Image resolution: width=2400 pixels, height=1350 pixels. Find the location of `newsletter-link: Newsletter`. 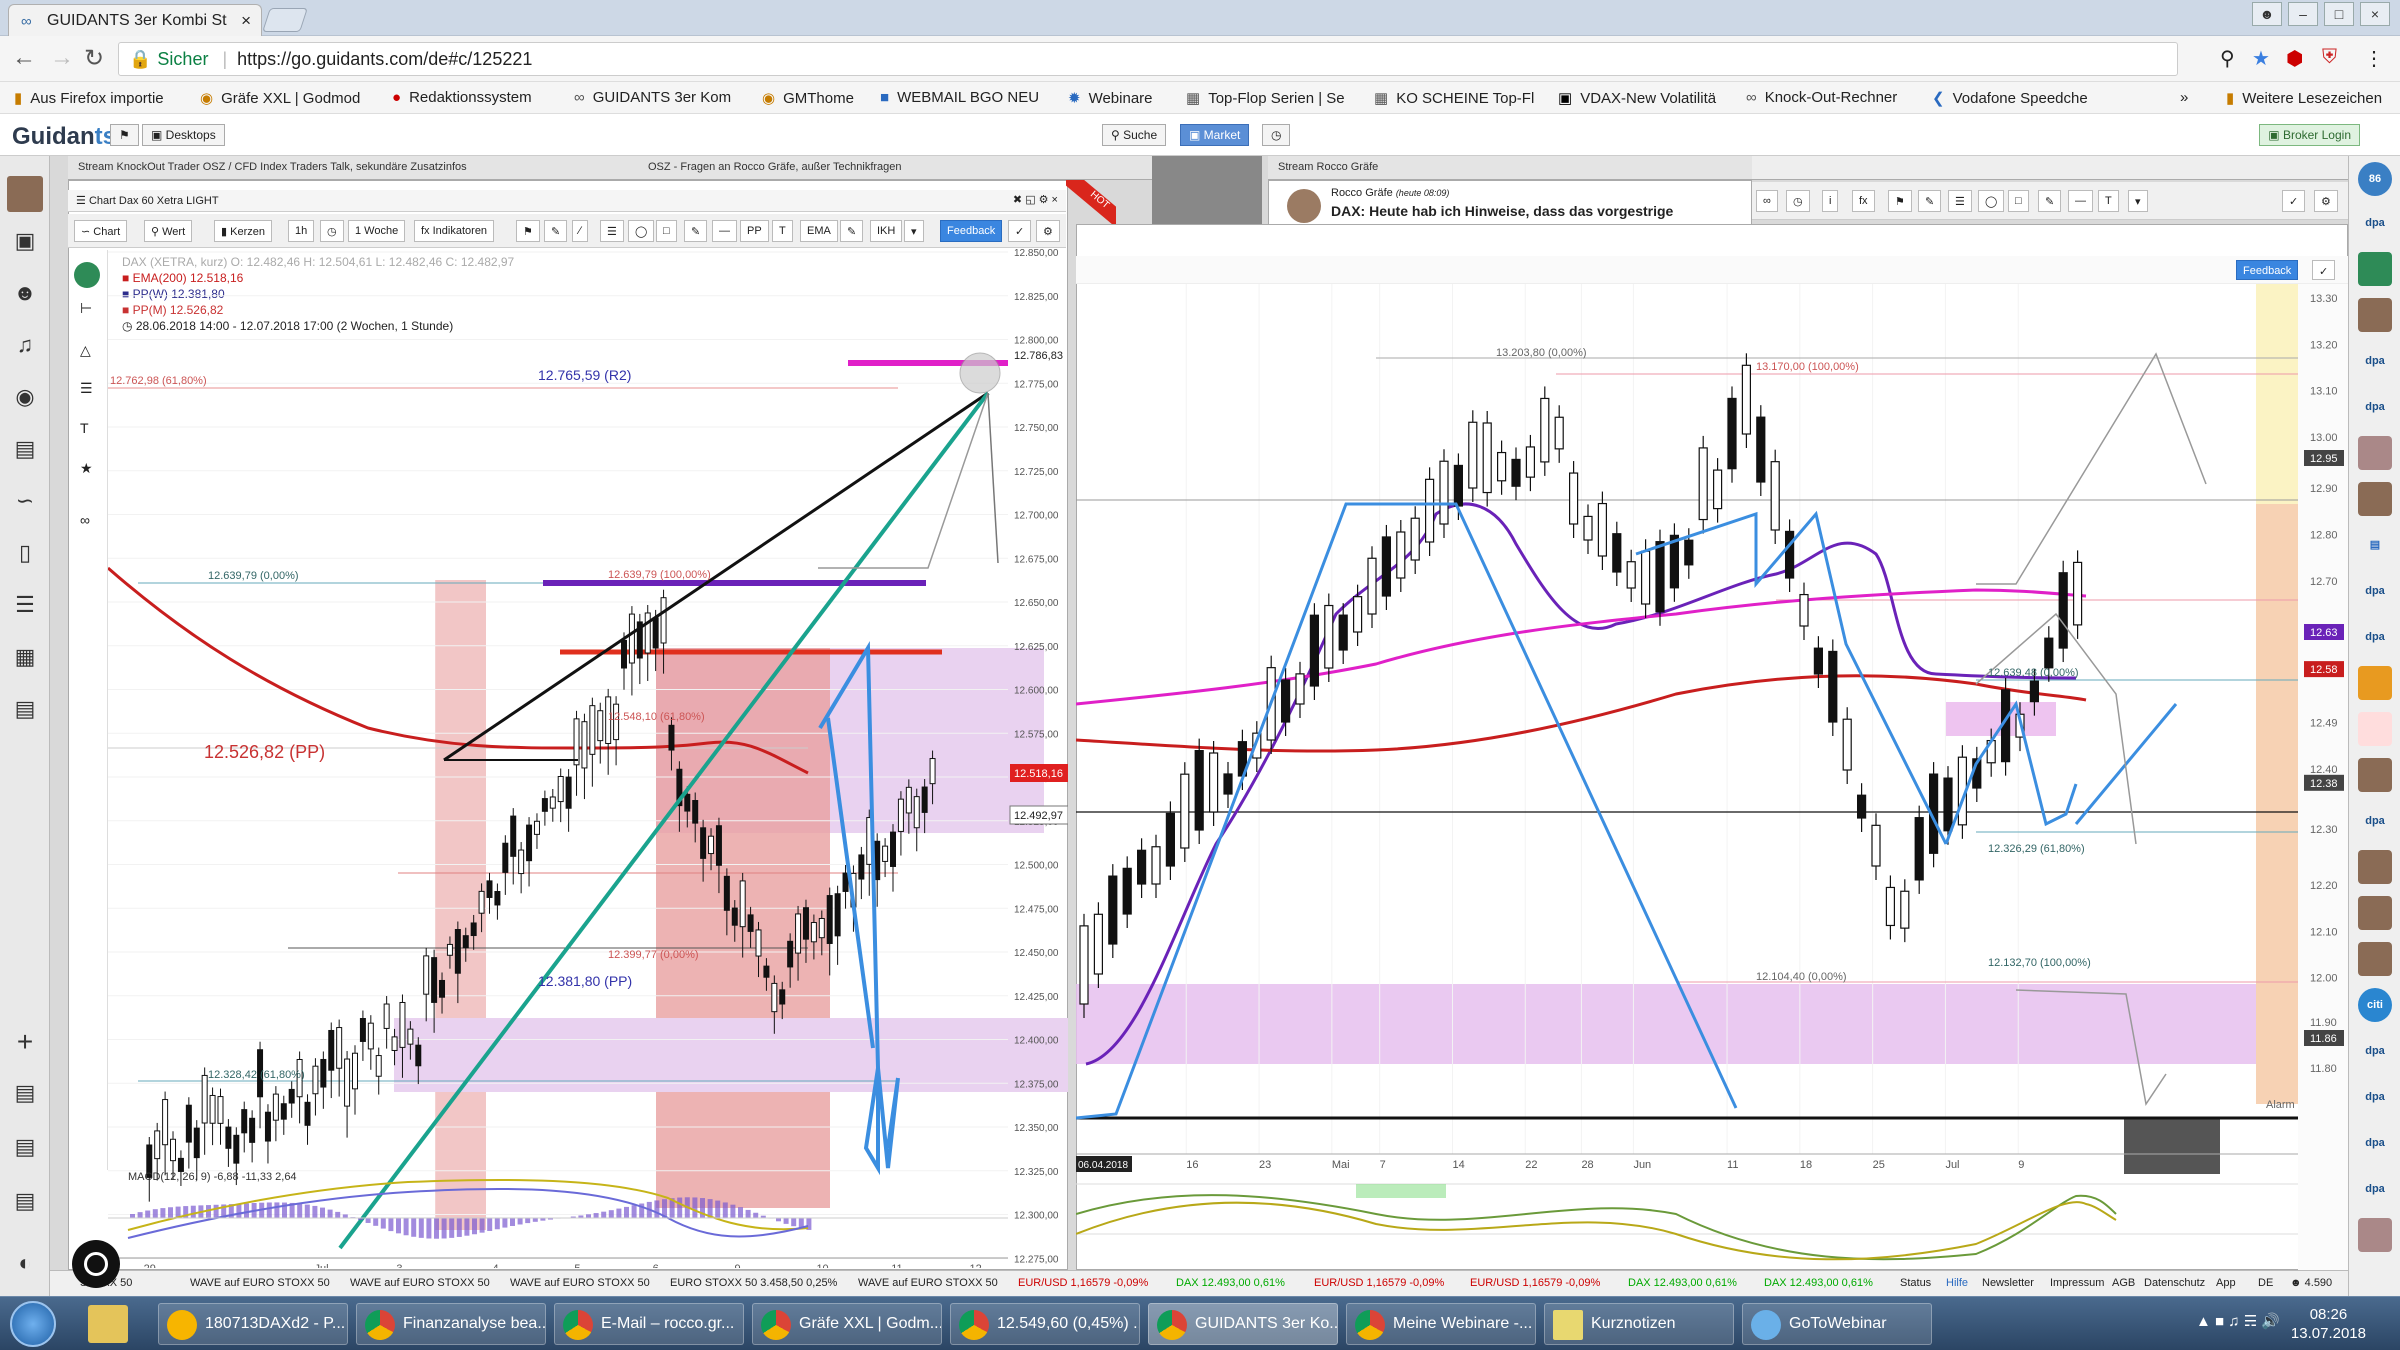

newsletter-link: Newsletter is located at coordinates (2008, 1283).